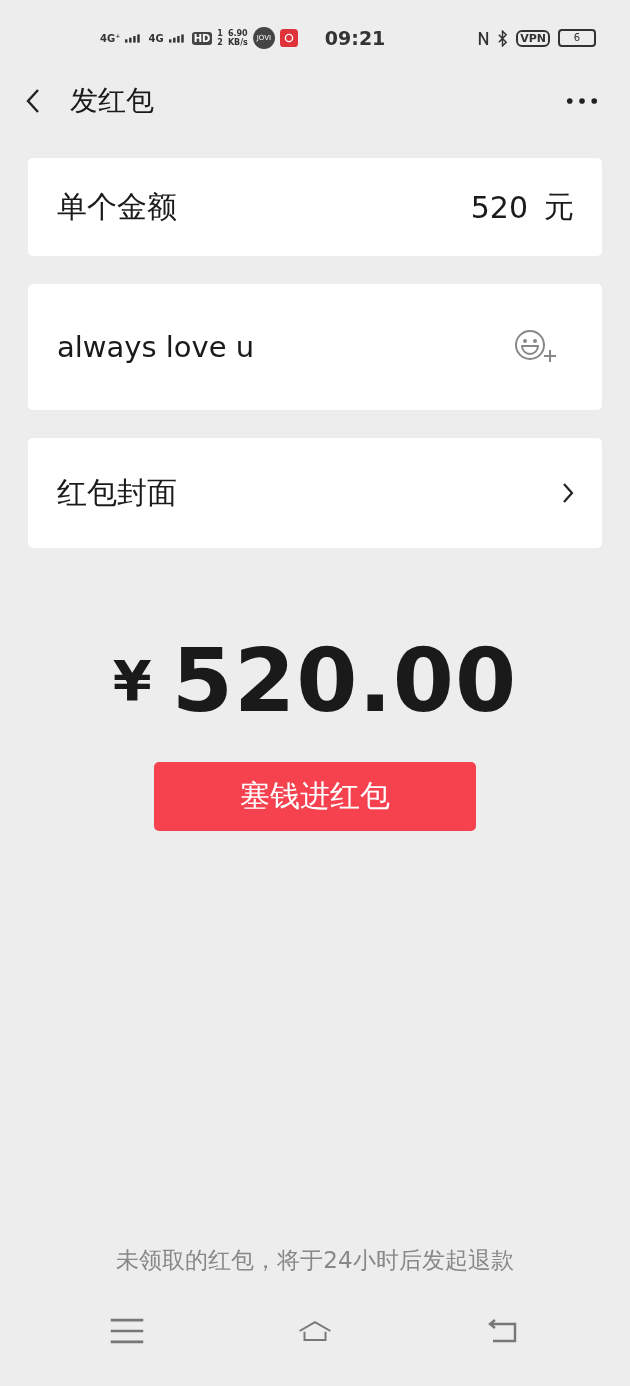  What do you see at coordinates (117, 492) in the screenshot?
I see `row-label: 红包封面` at bounding box center [117, 492].